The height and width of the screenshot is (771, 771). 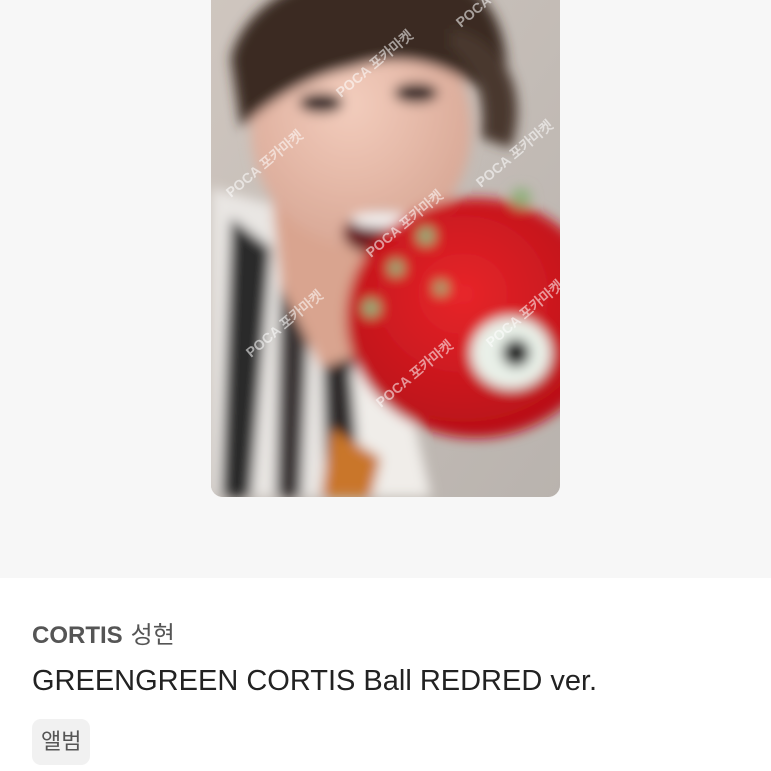 I want to click on category-chip: 앨범, so click(x=61, y=742).